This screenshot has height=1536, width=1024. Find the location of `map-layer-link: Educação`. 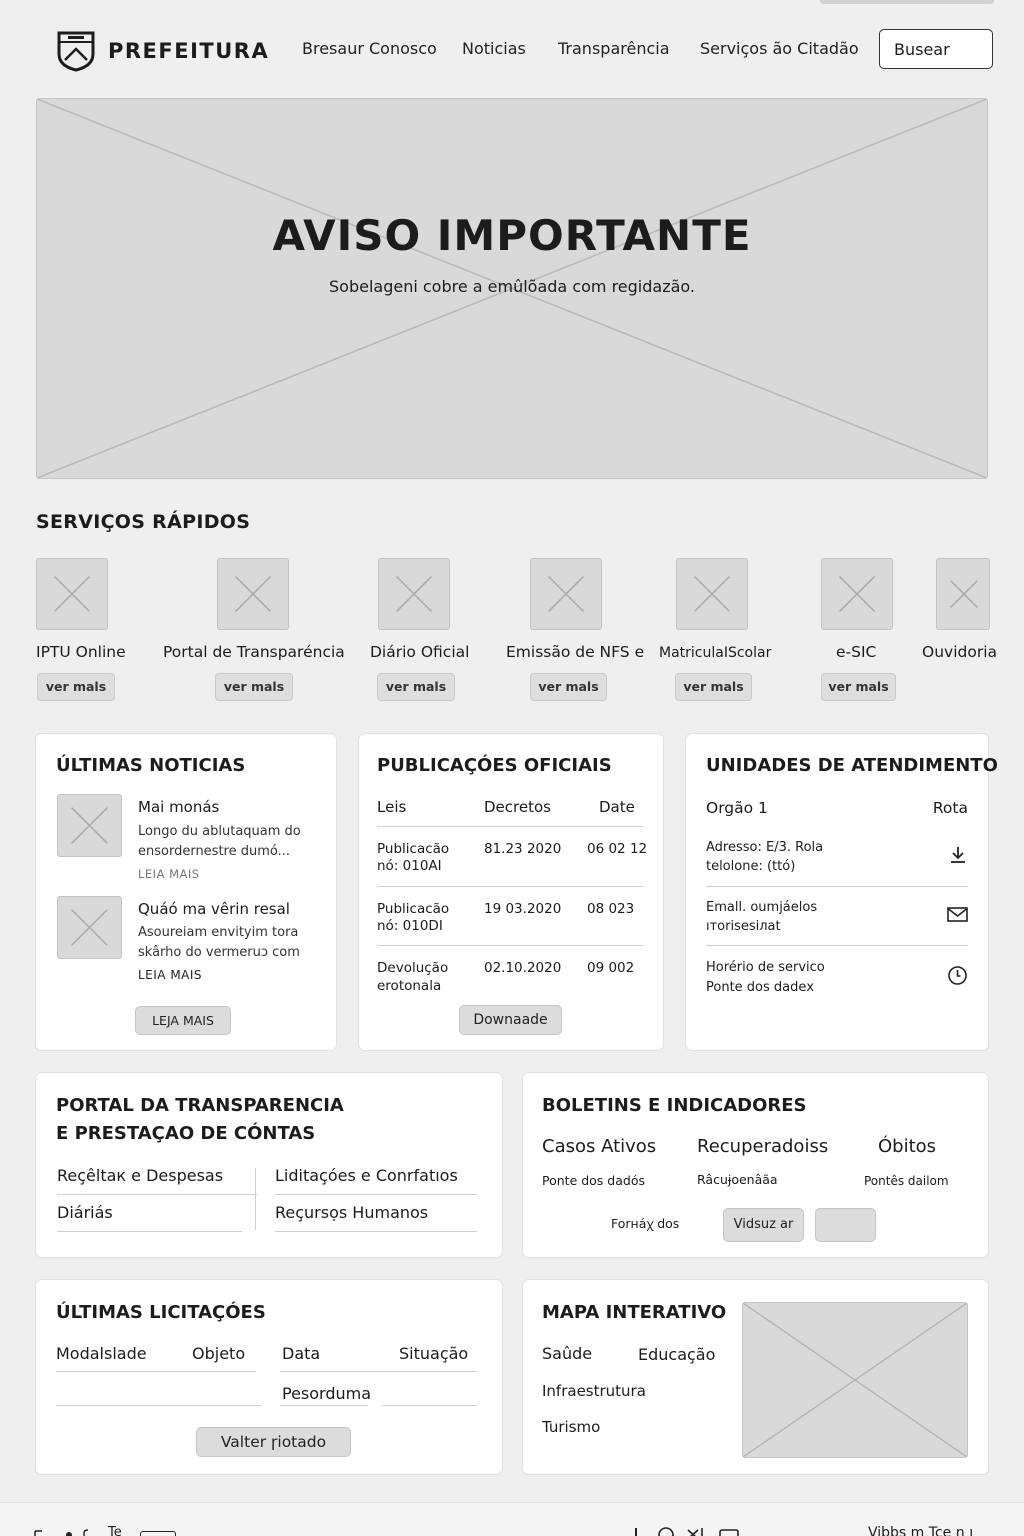

map-layer-link: Educação is located at coordinates (676, 1354).